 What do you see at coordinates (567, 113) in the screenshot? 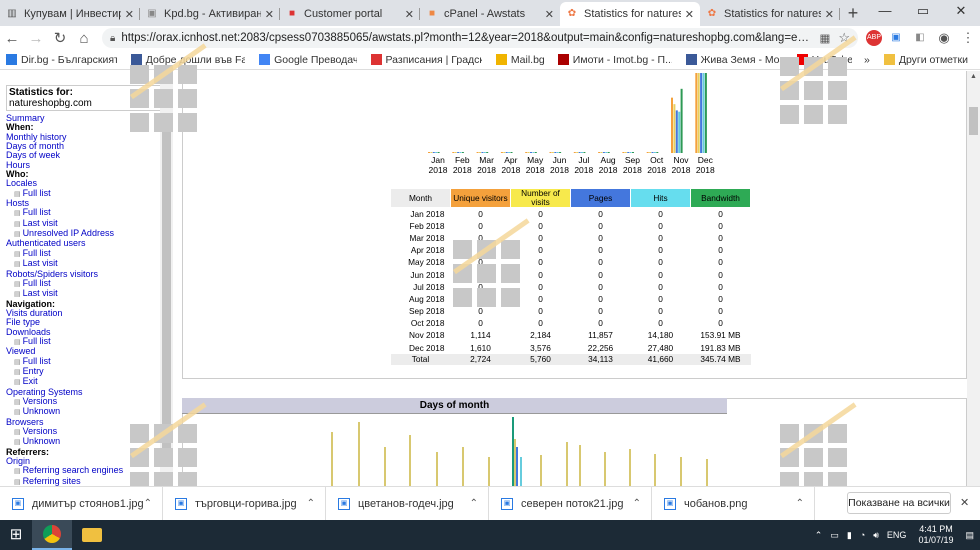
I see `monthly-history-chart` at bounding box center [567, 113].